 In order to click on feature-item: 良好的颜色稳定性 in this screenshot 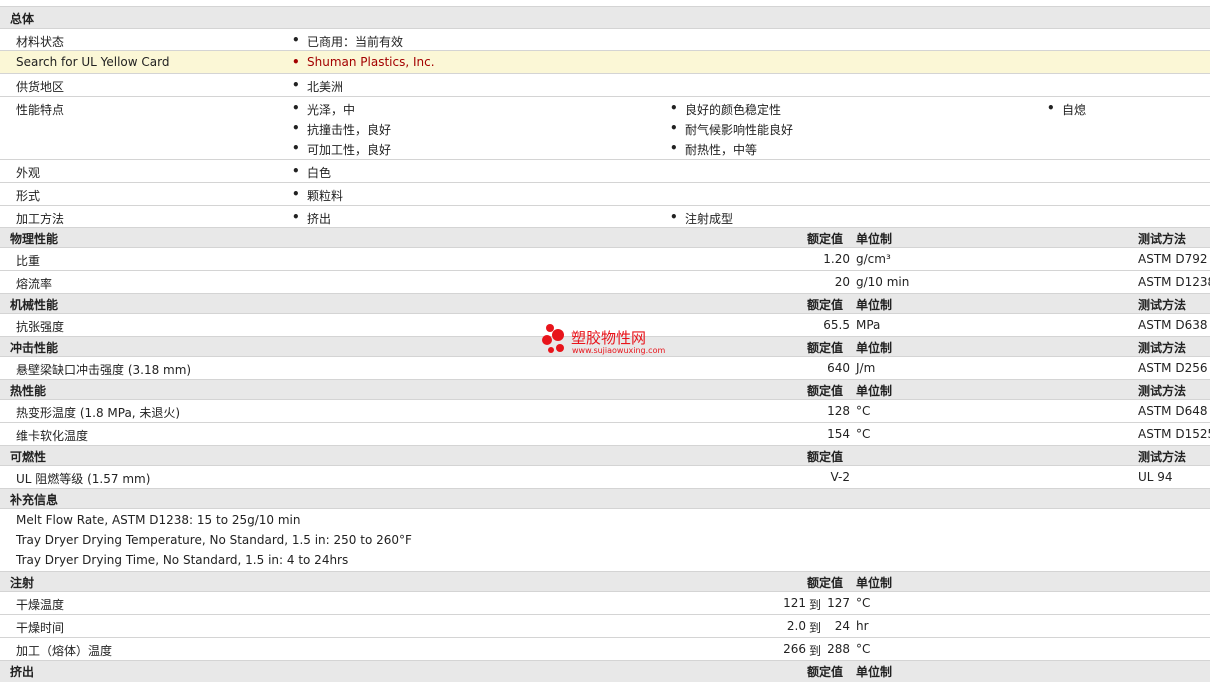, I will do `click(725, 109)`.